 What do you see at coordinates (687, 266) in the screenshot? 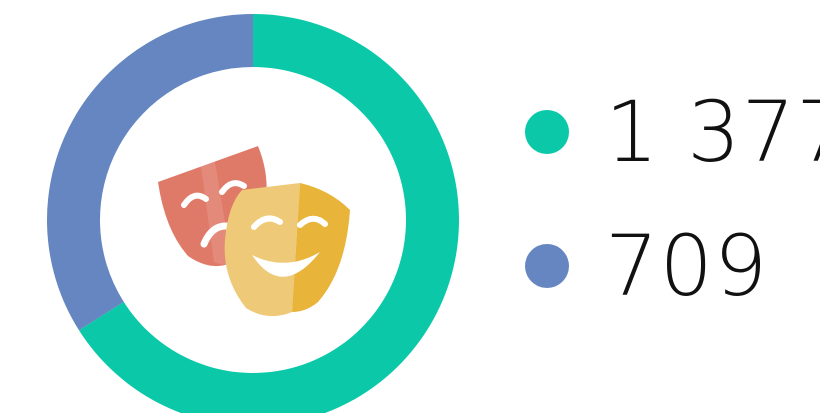
I see `legend-value-series-2: 709` at bounding box center [687, 266].